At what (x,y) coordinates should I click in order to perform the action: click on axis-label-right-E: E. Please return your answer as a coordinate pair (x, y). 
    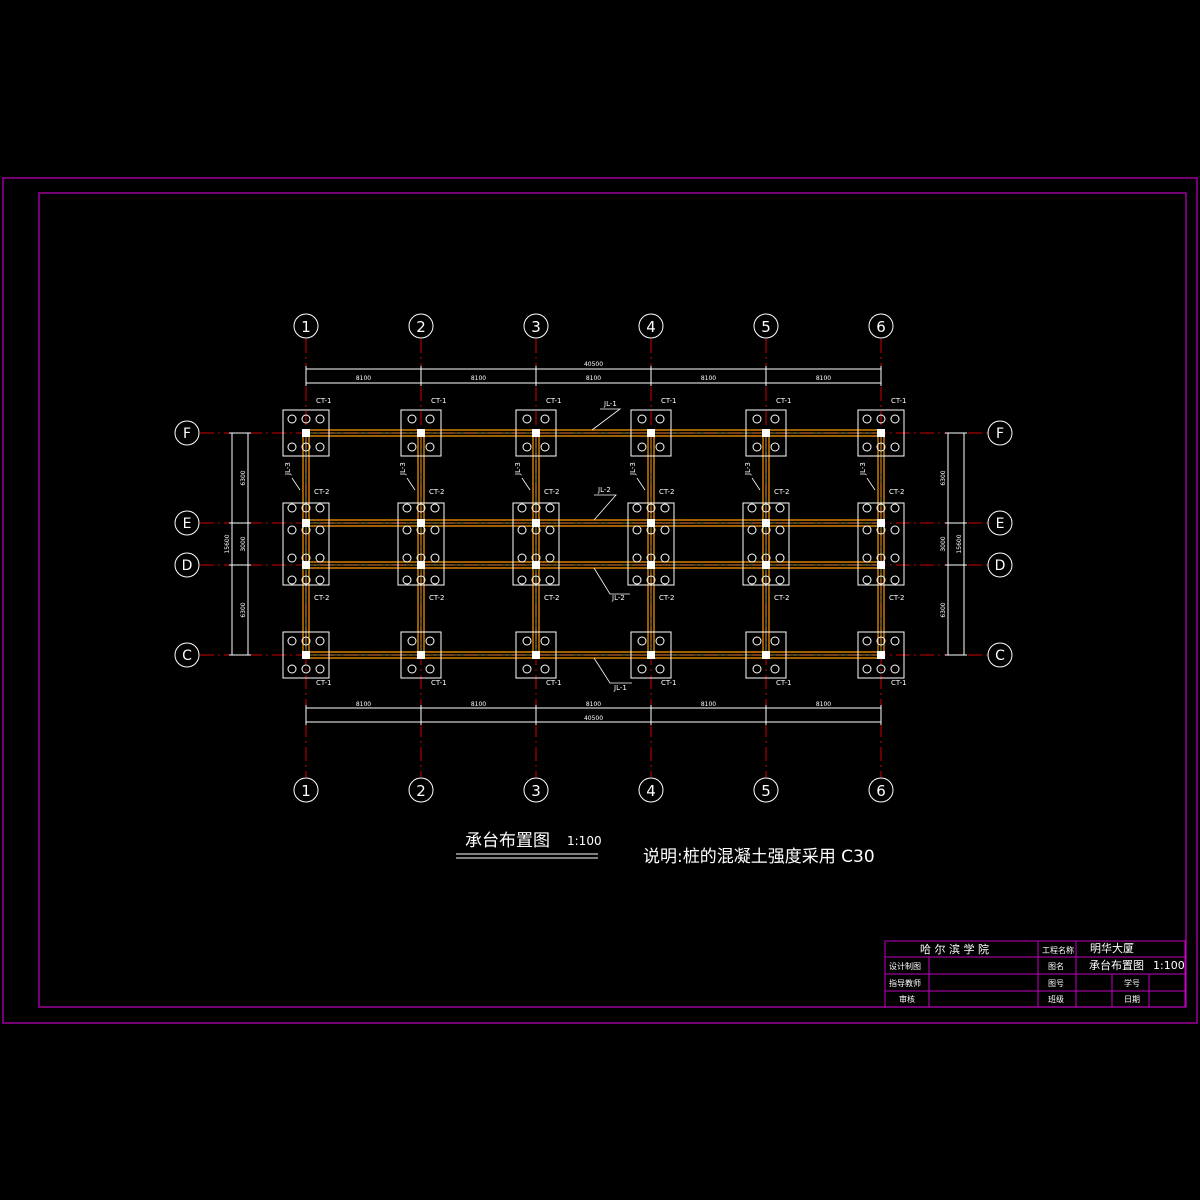
    Looking at the image, I should click on (1000, 524).